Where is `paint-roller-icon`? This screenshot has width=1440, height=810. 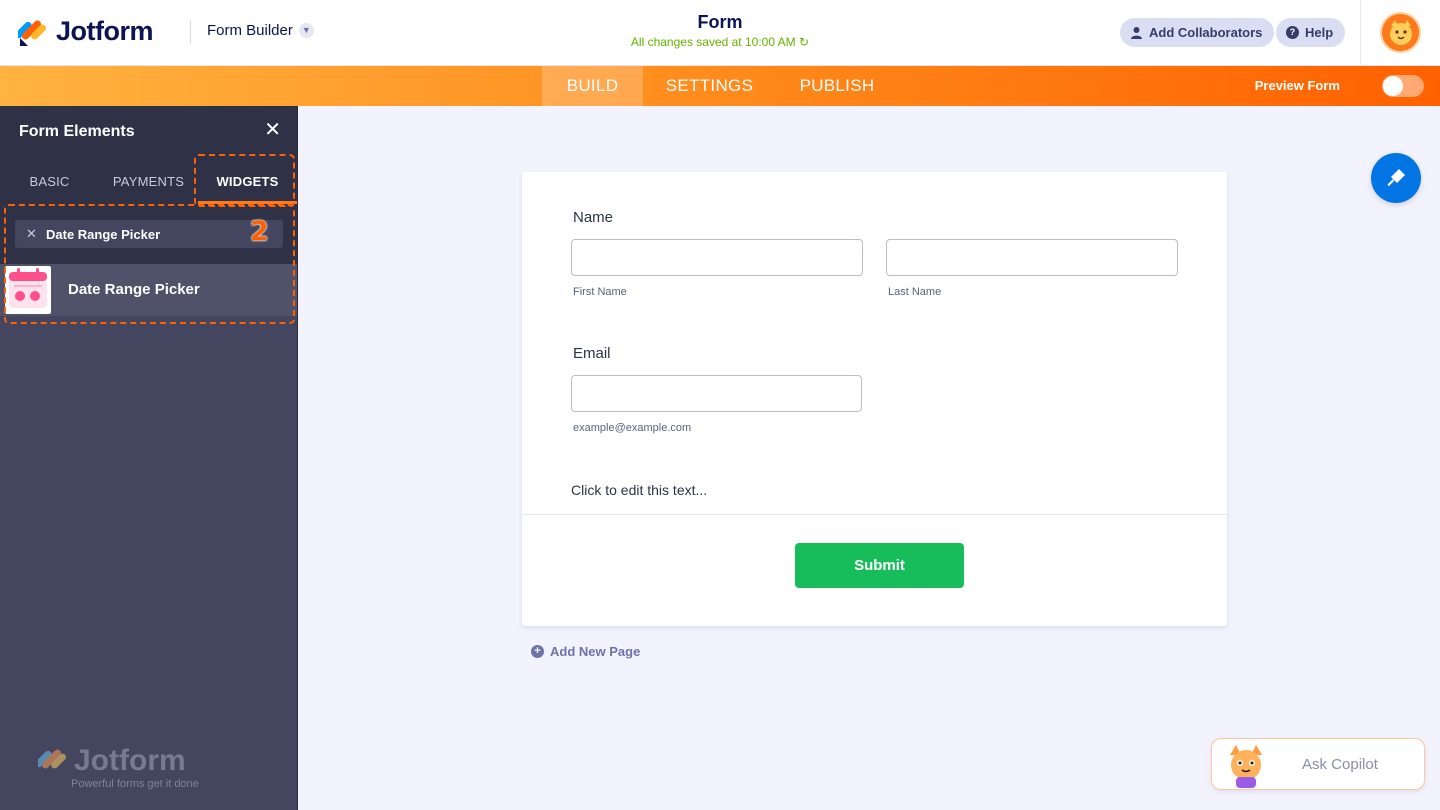
paint-roller-icon is located at coordinates (1396, 177).